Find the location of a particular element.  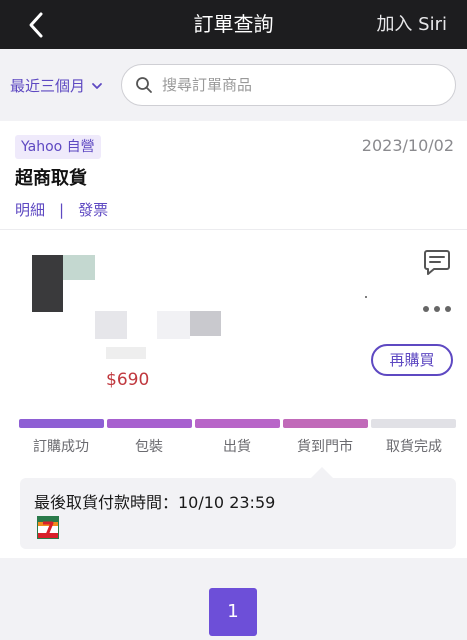

step-label: 貨到門市 is located at coordinates (325, 447).